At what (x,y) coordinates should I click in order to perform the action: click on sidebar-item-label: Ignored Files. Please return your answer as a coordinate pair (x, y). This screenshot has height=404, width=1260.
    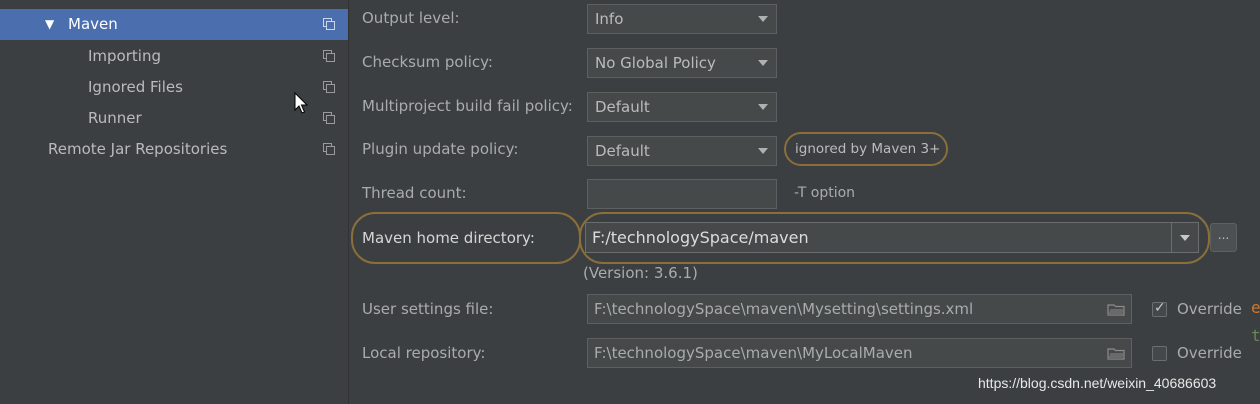
    Looking at the image, I should click on (135, 87).